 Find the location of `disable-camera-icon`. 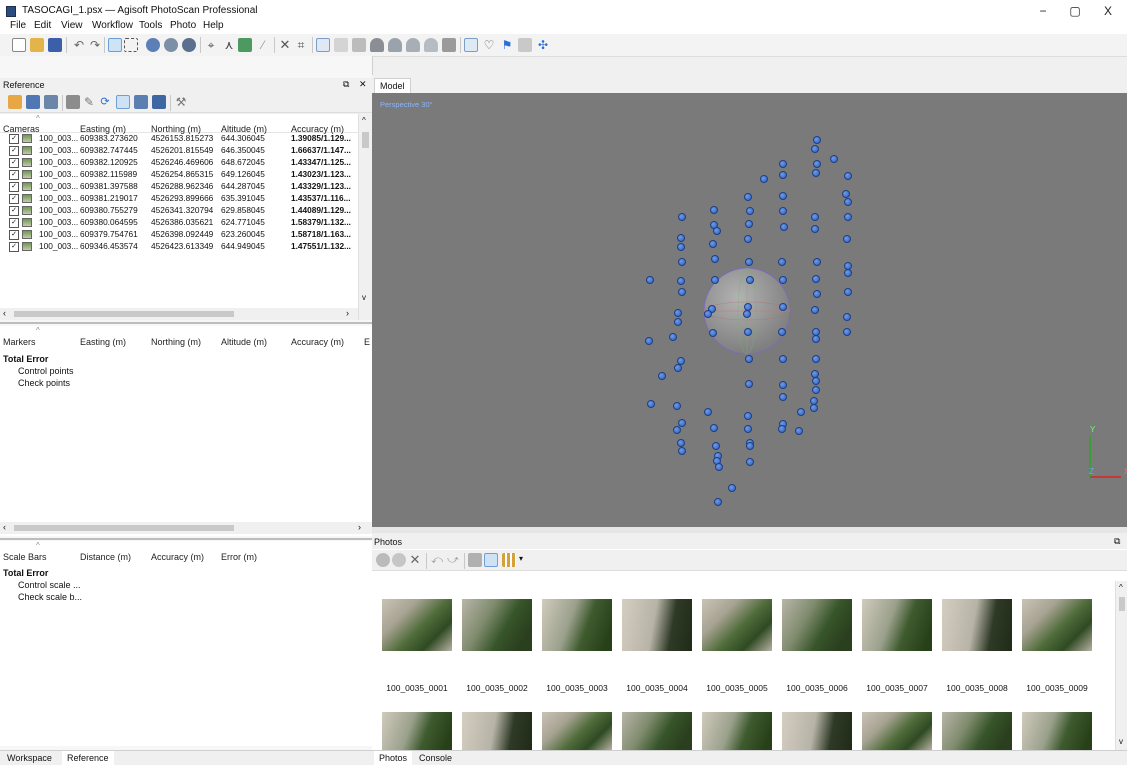

disable-camera-icon is located at coordinates (399, 560).